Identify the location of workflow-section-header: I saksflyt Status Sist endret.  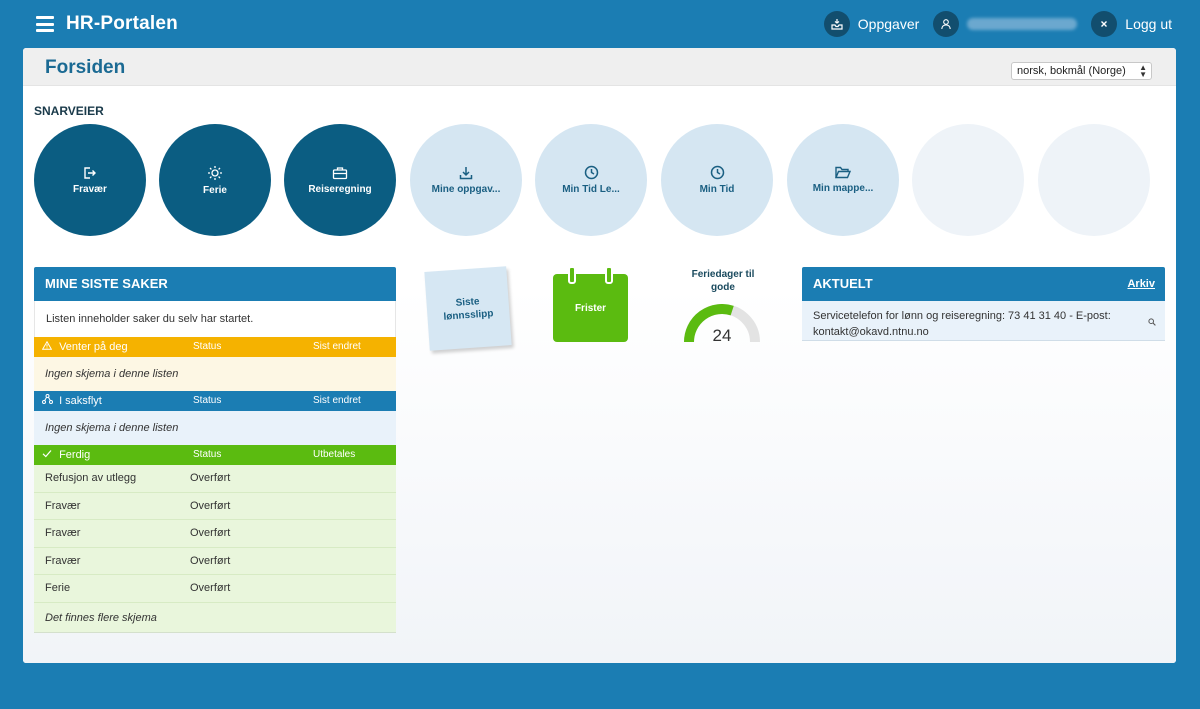
(215, 401).